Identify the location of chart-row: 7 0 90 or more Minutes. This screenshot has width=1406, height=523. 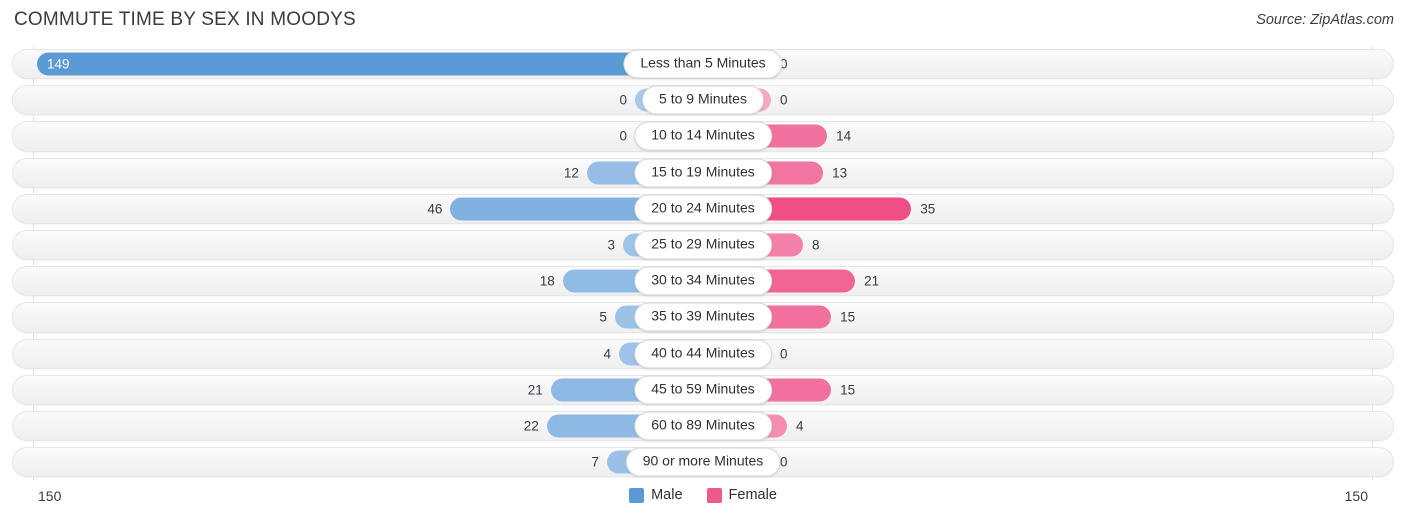
(703, 462).